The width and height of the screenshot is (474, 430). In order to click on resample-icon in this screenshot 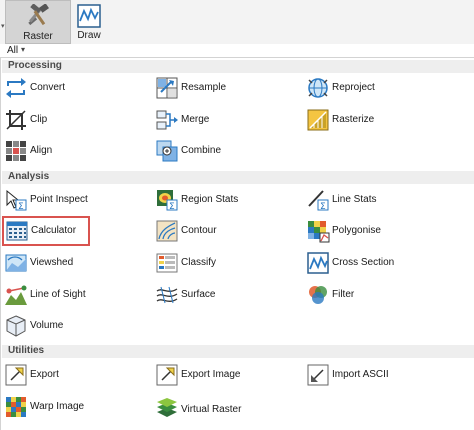, I will do `click(167, 88)`.